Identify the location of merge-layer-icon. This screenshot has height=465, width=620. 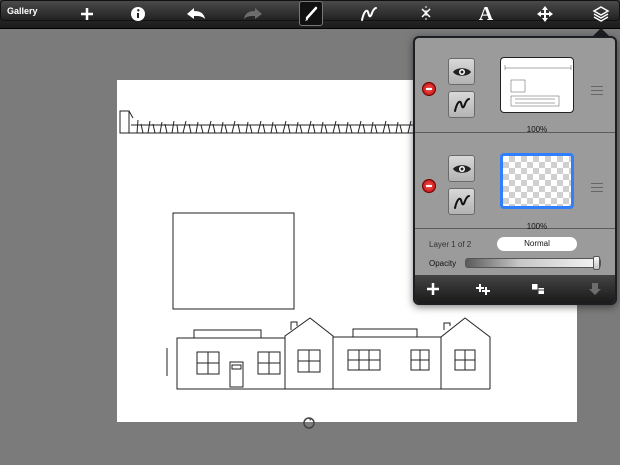
(538, 289).